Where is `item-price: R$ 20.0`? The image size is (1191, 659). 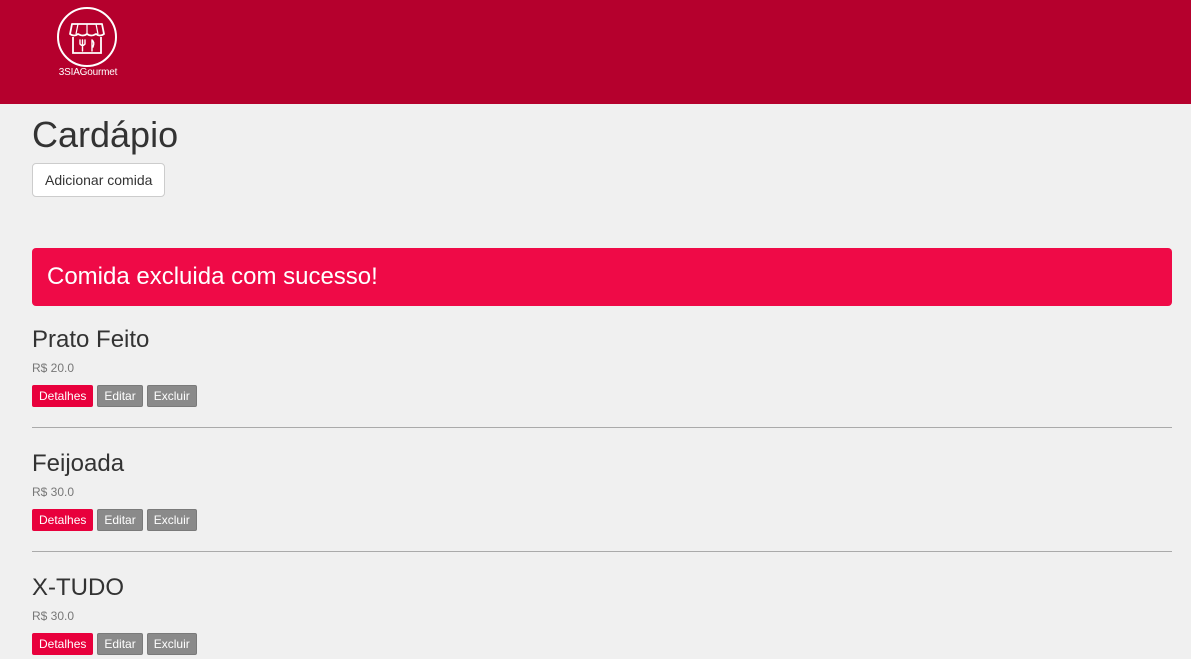 item-price: R$ 20.0 is located at coordinates (53, 368).